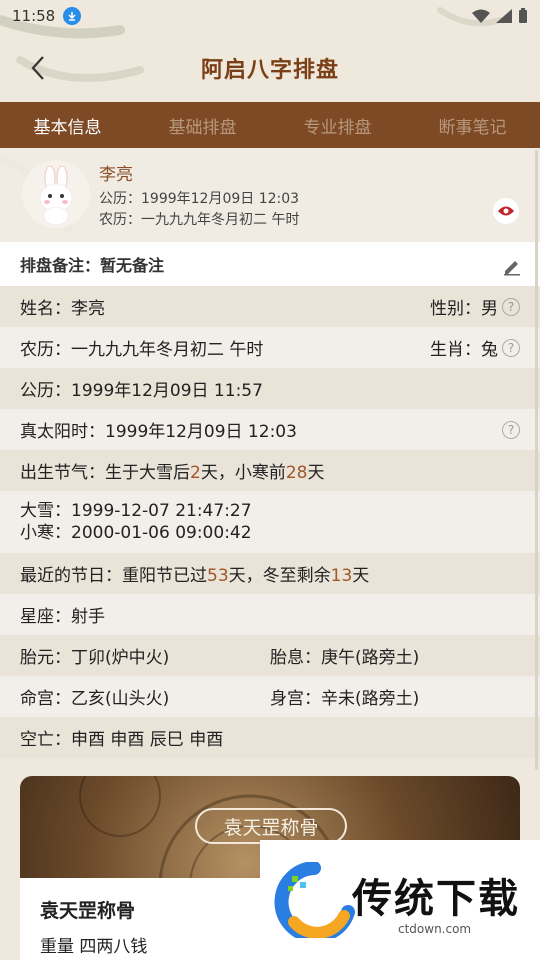 This screenshot has height=960, width=540. I want to click on chart-note-label: 排盘备注：暂无备注, so click(92, 265).